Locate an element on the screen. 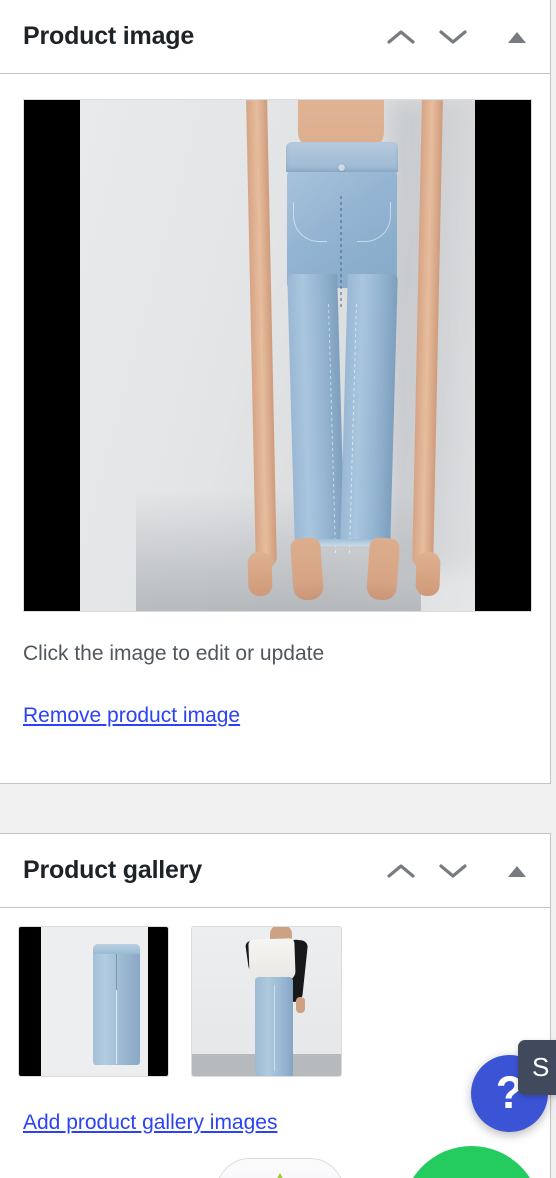 The width and height of the screenshot is (556, 1178). product-image-header: Product image is located at coordinates (275, 37).